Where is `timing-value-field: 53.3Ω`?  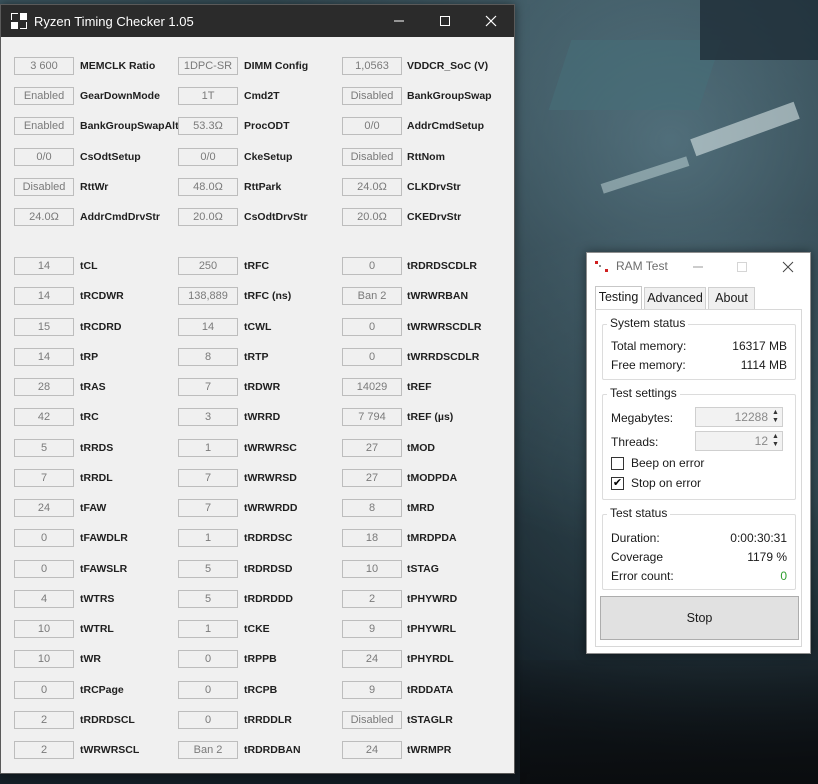
timing-value-field: 53.3Ω is located at coordinates (208, 126).